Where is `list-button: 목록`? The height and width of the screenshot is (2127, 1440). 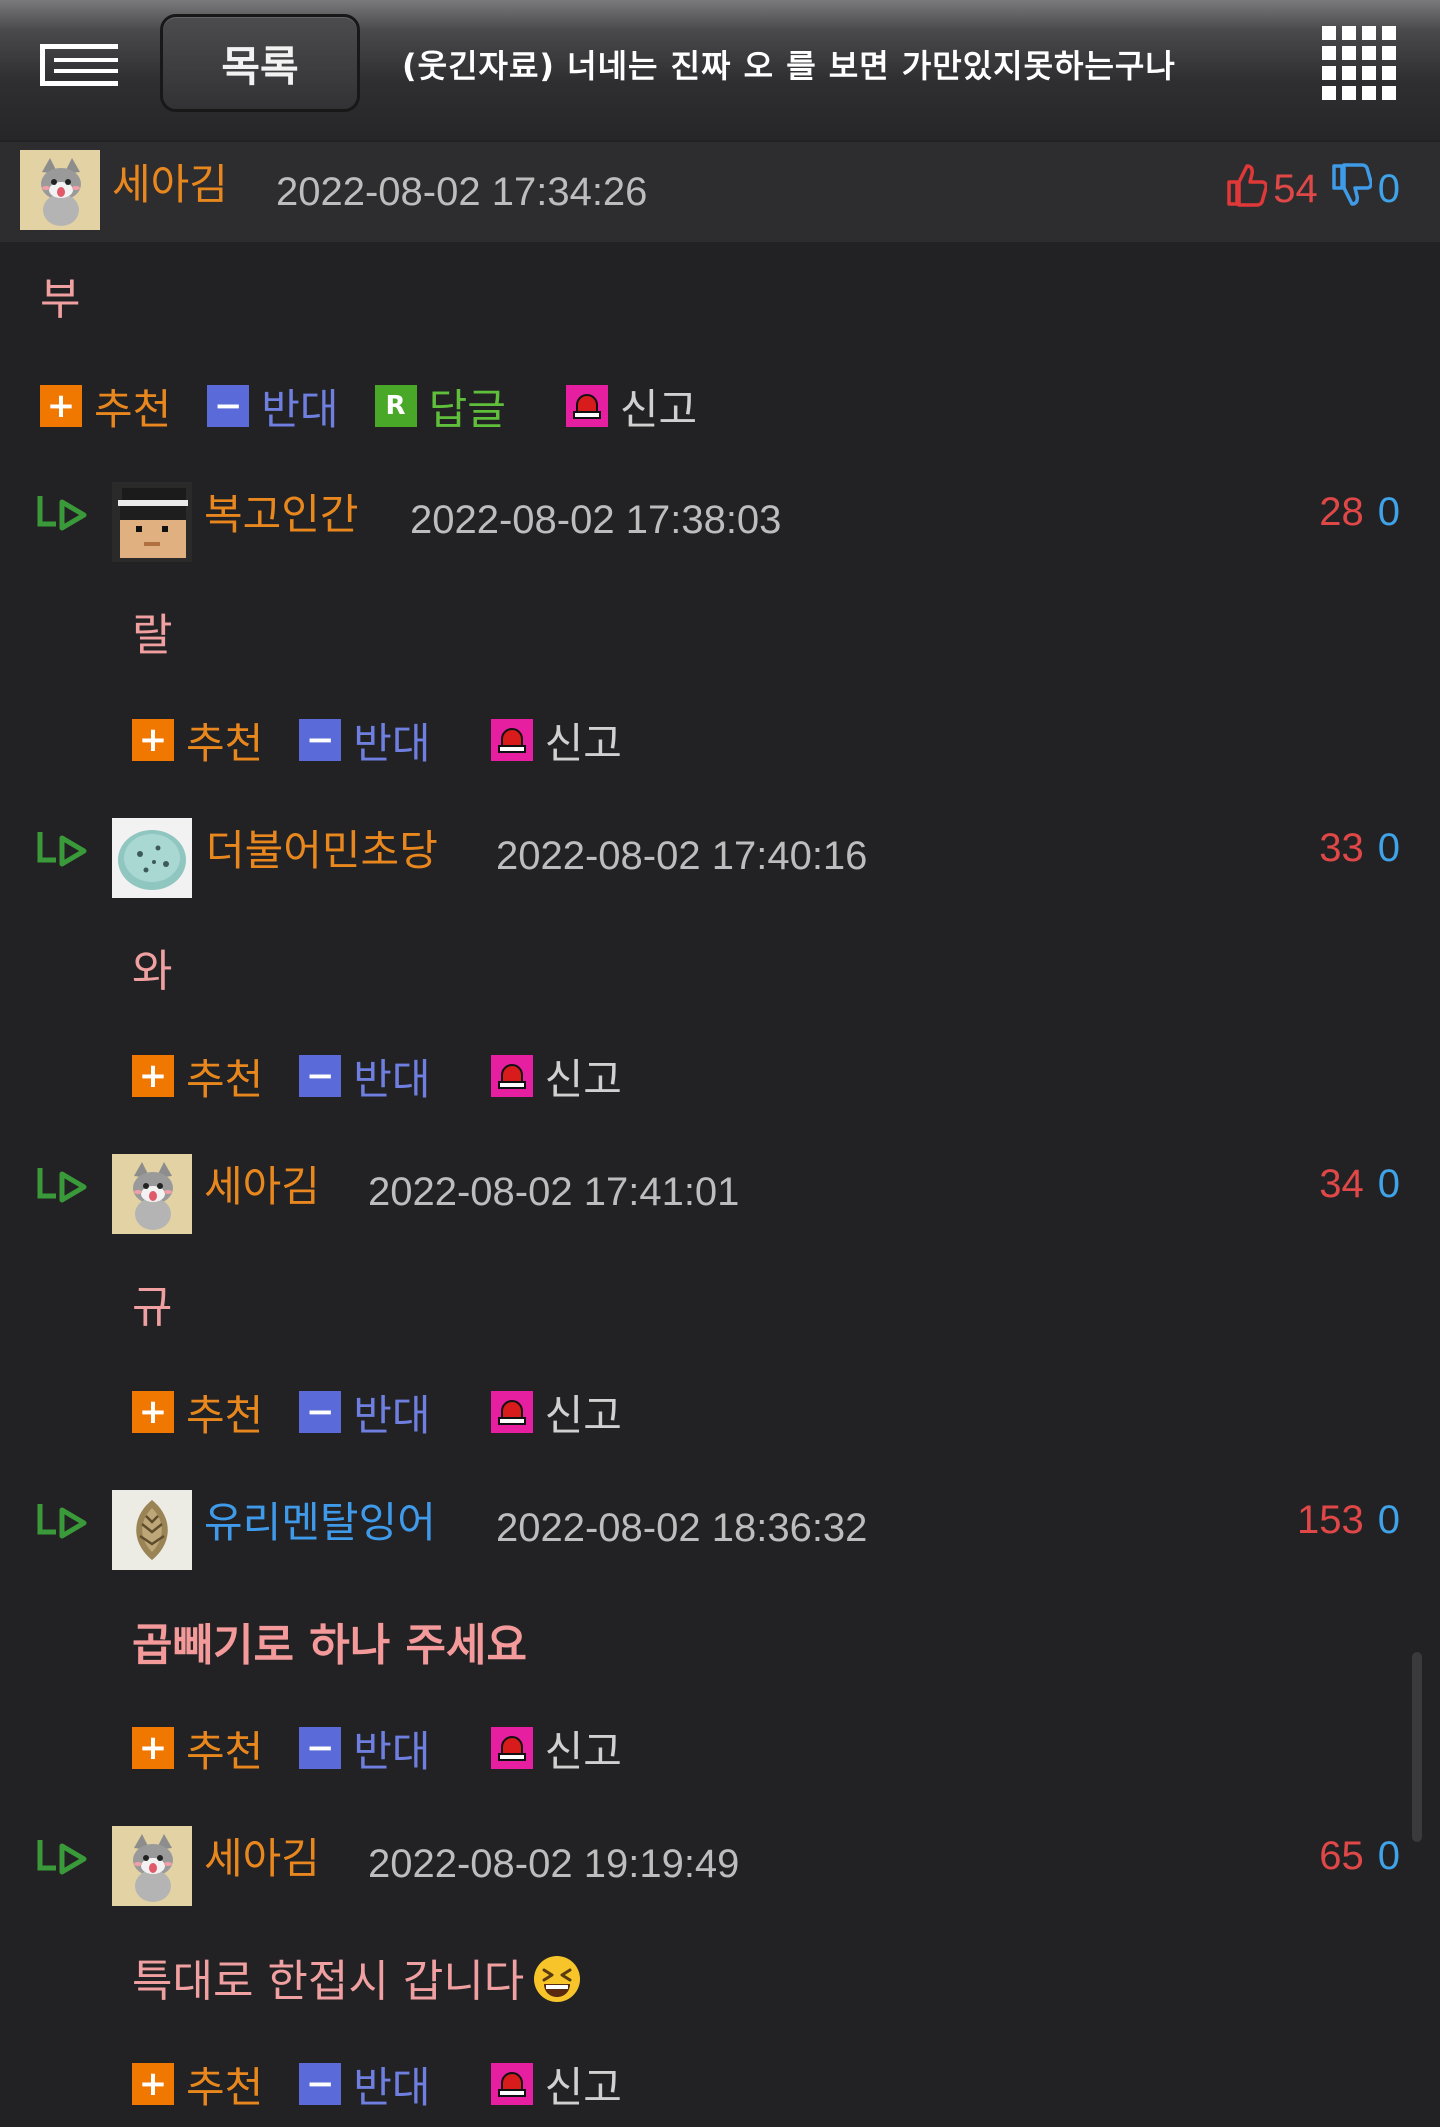
list-button: 목록 is located at coordinates (260, 63).